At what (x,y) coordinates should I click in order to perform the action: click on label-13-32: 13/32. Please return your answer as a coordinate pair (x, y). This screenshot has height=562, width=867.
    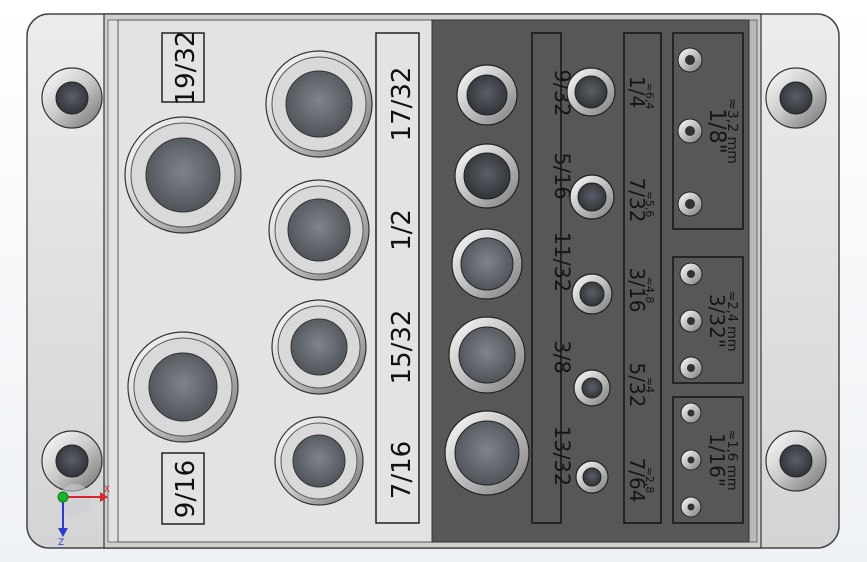
    Looking at the image, I should click on (562, 456).